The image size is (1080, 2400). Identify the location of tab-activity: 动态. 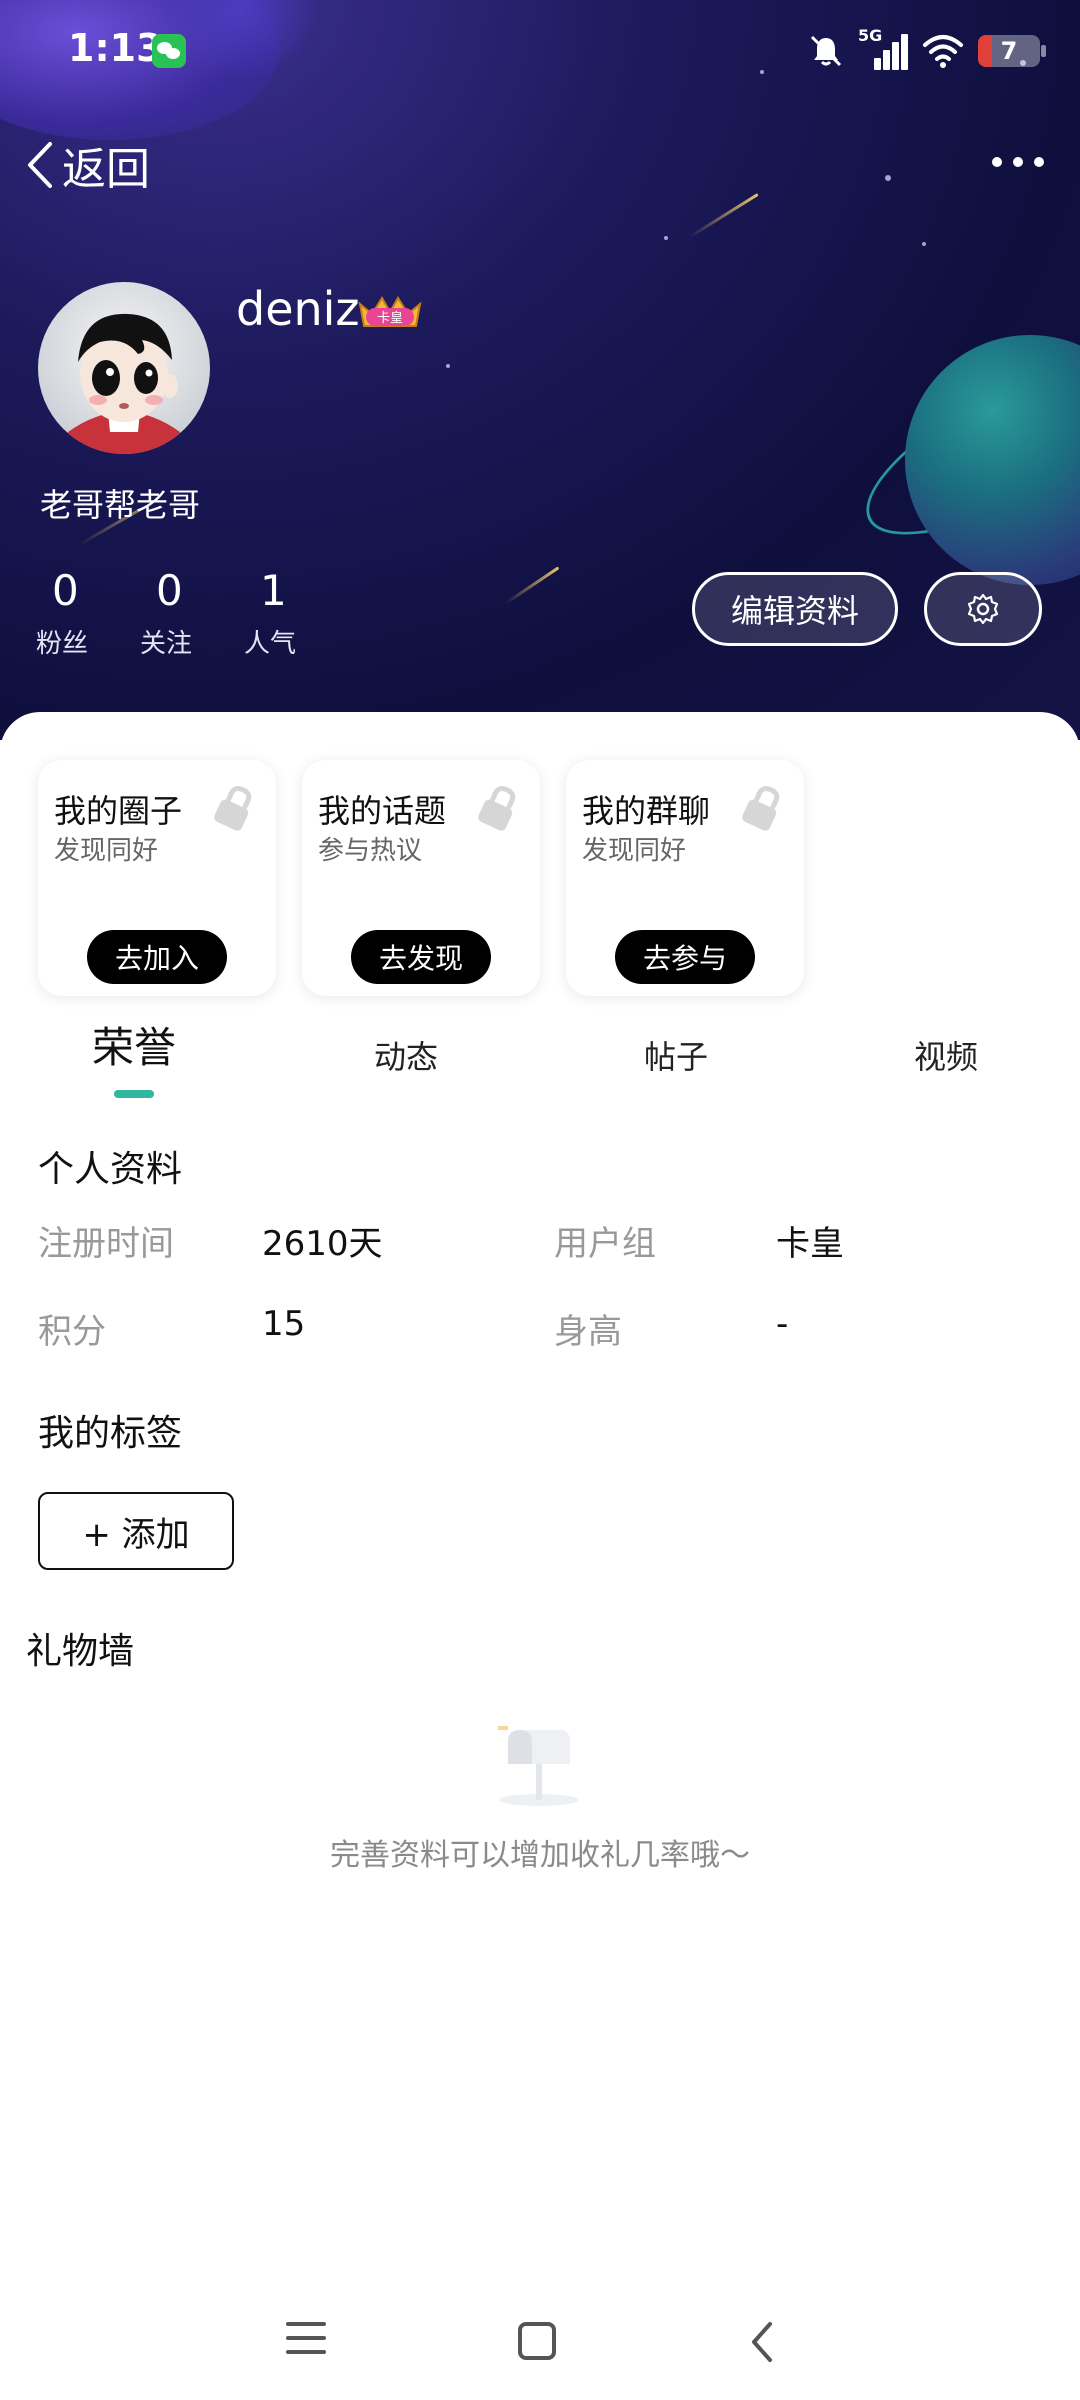
(406, 1055).